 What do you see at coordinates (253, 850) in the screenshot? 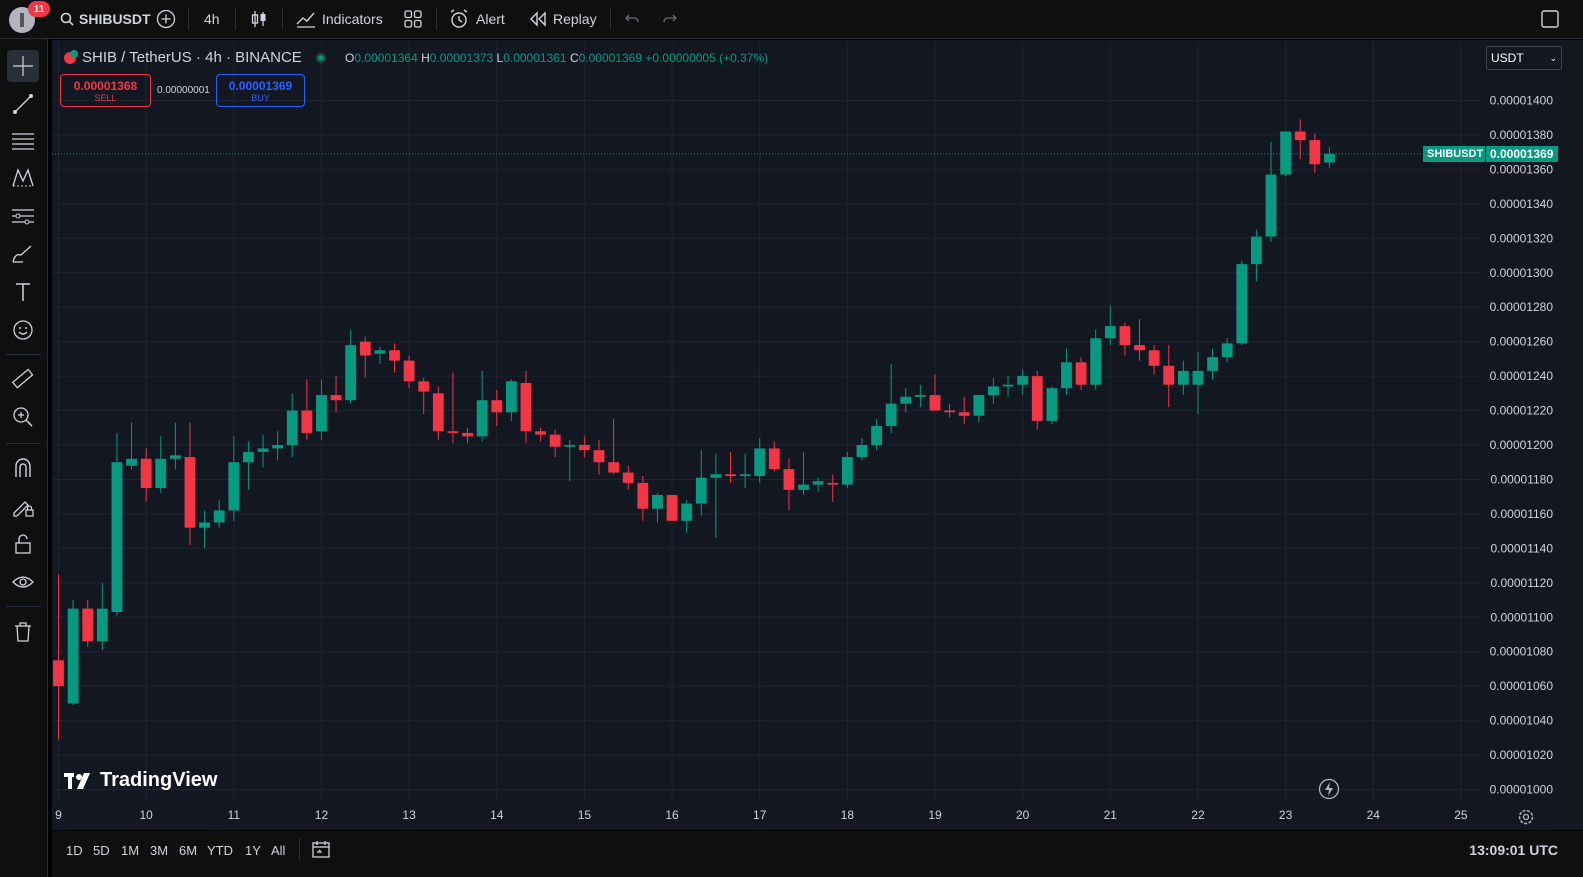
I see `range-button-1y: 1Y` at bounding box center [253, 850].